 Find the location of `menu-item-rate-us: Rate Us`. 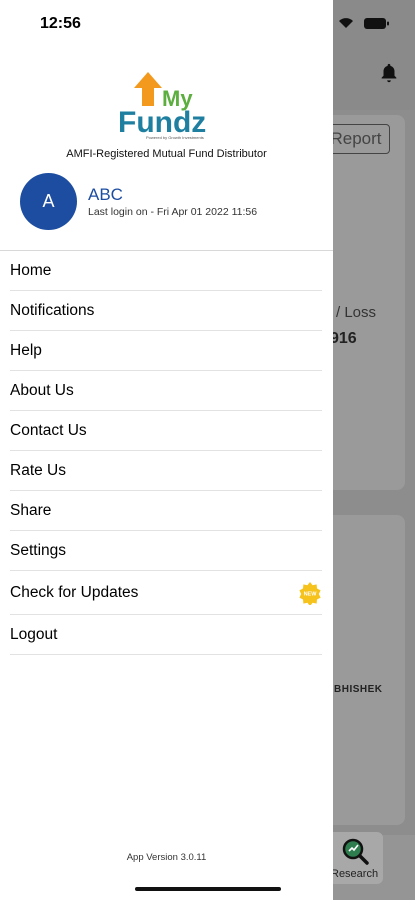

menu-item-rate-us: Rate Us is located at coordinates (166, 471).